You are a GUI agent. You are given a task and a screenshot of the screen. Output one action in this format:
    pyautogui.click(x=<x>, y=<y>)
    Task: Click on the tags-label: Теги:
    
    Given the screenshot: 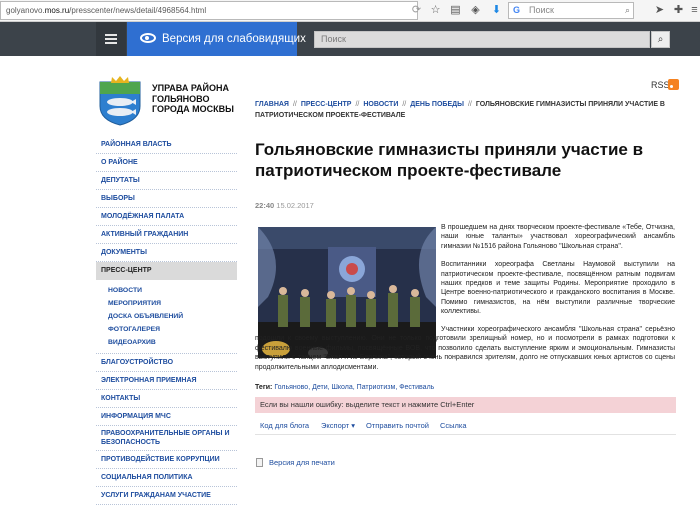 What is the action you would take?
    pyautogui.click(x=264, y=387)
    